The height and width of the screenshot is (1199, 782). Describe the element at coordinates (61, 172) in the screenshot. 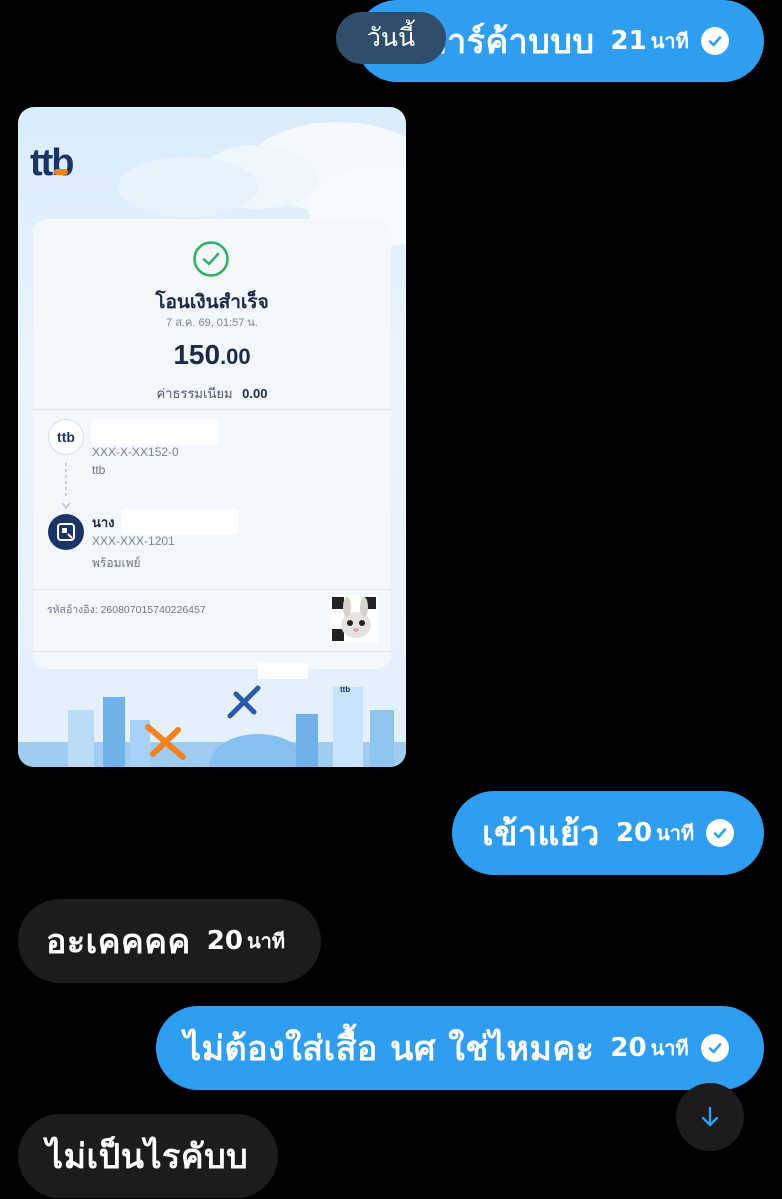

I see `ttb-logo-accent` at that location.